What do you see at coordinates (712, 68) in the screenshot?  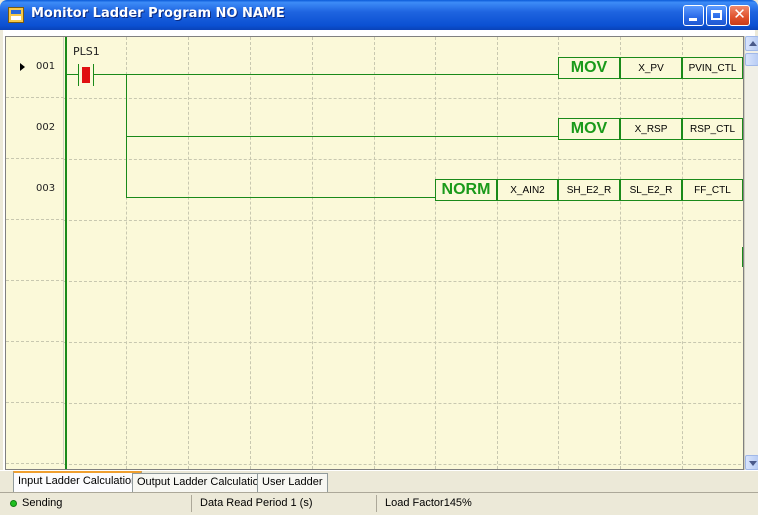 I see `function-block-operand: PVIN_CTL` at bounding box center [712, 68].